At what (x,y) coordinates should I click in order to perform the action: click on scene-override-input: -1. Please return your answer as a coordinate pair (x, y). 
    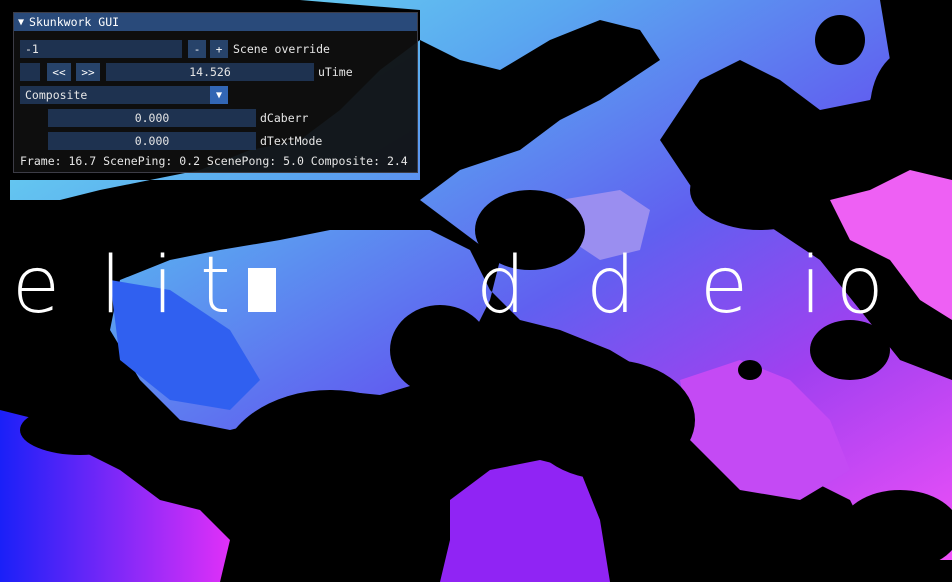
    Looking at the image, I should click on (101, 49).